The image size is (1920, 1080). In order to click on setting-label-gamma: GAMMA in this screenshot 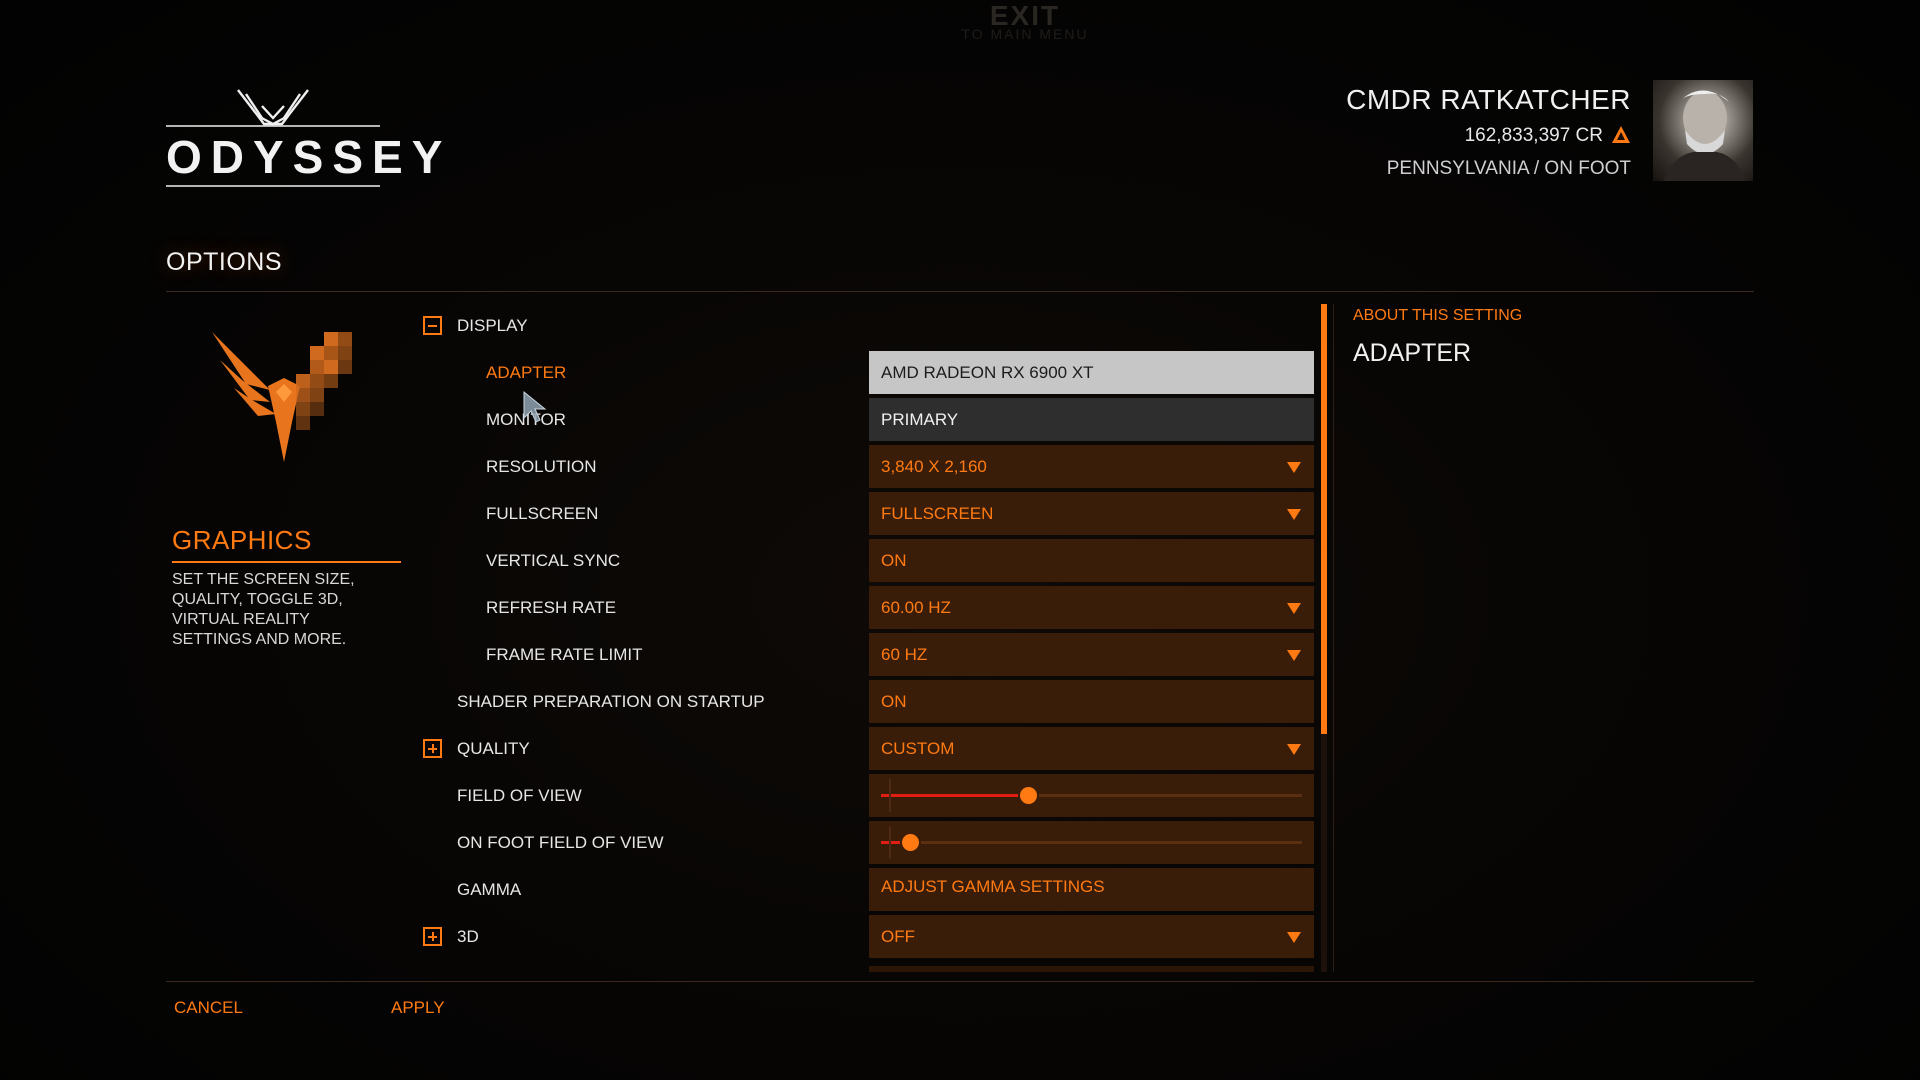, I will do `click(489, 889)`.